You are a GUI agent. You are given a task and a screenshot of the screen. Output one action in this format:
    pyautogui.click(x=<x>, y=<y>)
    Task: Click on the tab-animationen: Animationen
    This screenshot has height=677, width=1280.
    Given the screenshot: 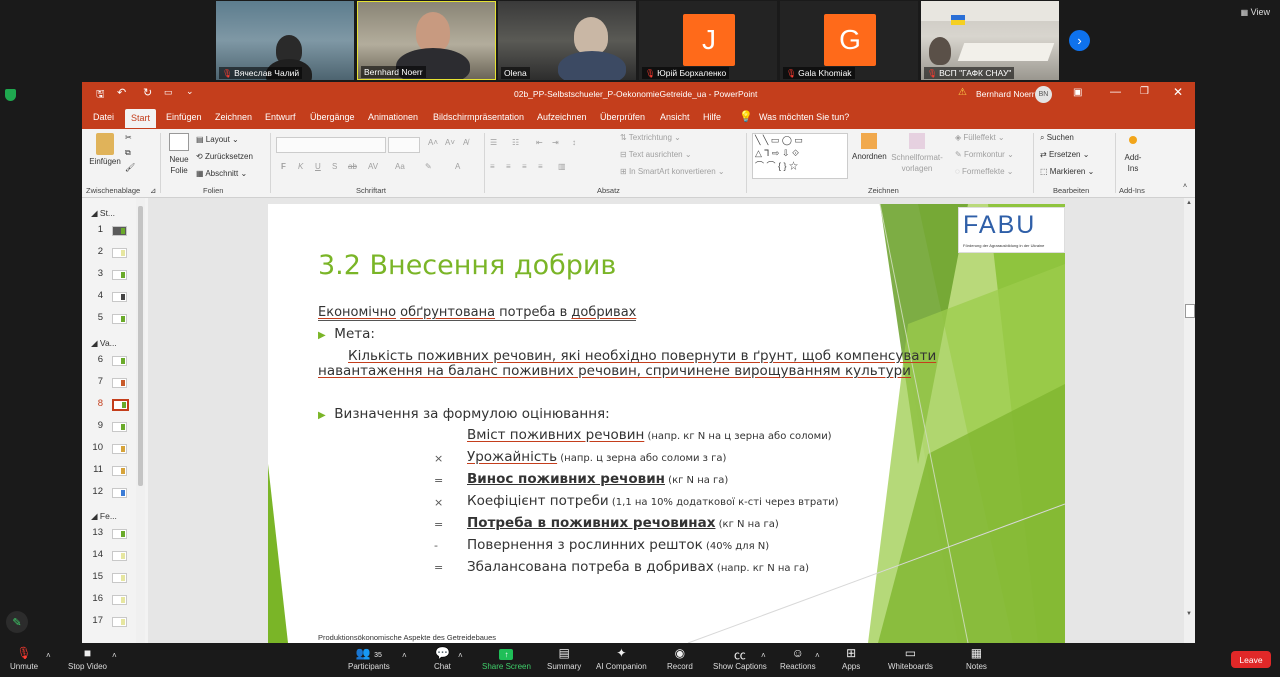 What is the action you would take?
    pyautogui.click(x=393, y=117)
    